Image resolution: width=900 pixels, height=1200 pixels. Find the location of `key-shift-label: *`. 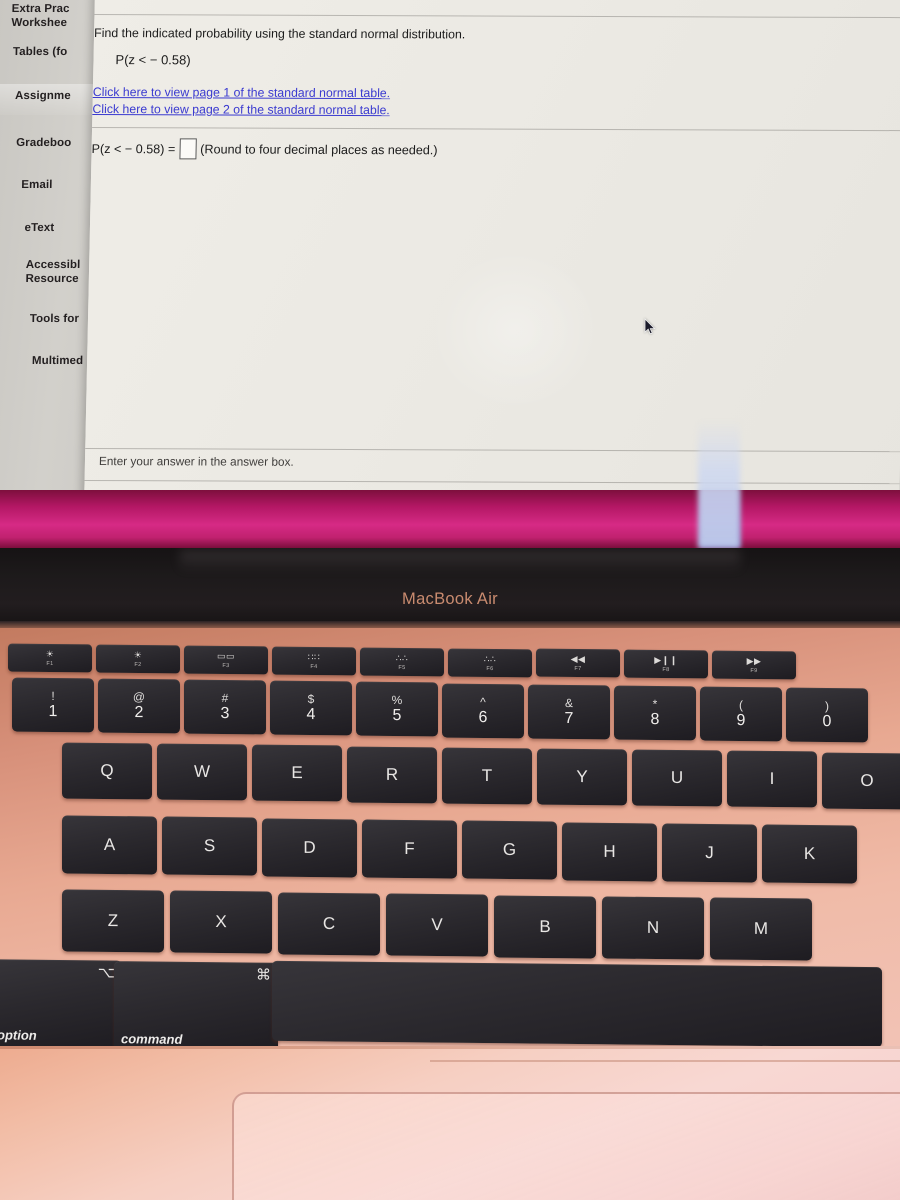

key-shift-label: * is located at coordinates (655, 703).